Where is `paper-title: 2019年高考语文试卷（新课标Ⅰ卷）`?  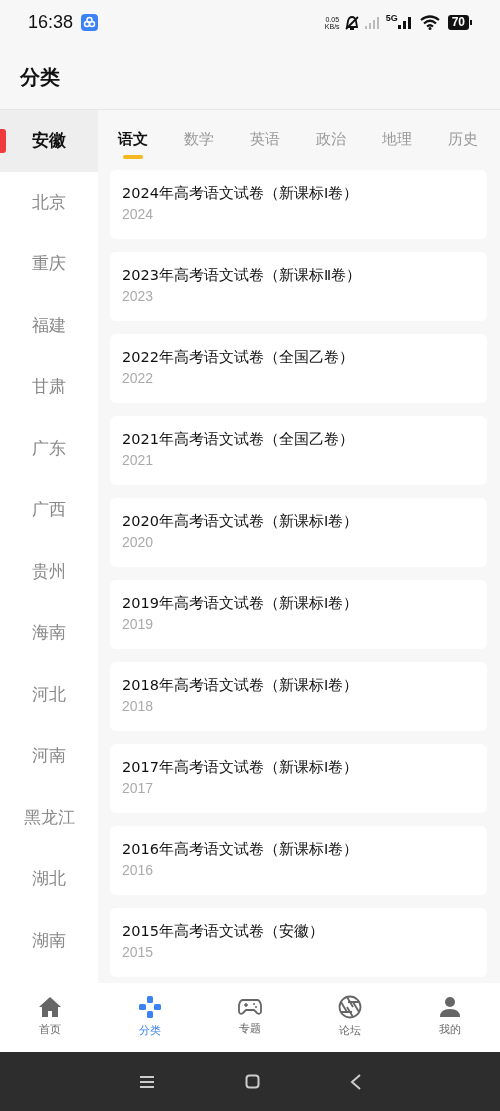 paper-title: 2019年高考语文试卷（新课标Ⅰ卷） is located at coordinates (241, 603).